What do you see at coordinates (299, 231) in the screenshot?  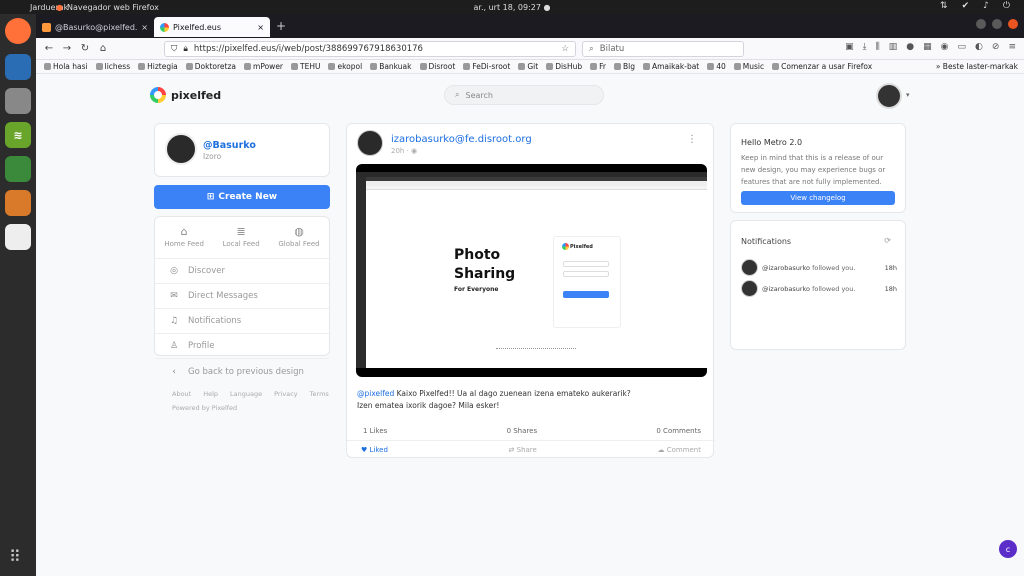 I see `globe-icon: ◍` at bounding box center [299, 231].